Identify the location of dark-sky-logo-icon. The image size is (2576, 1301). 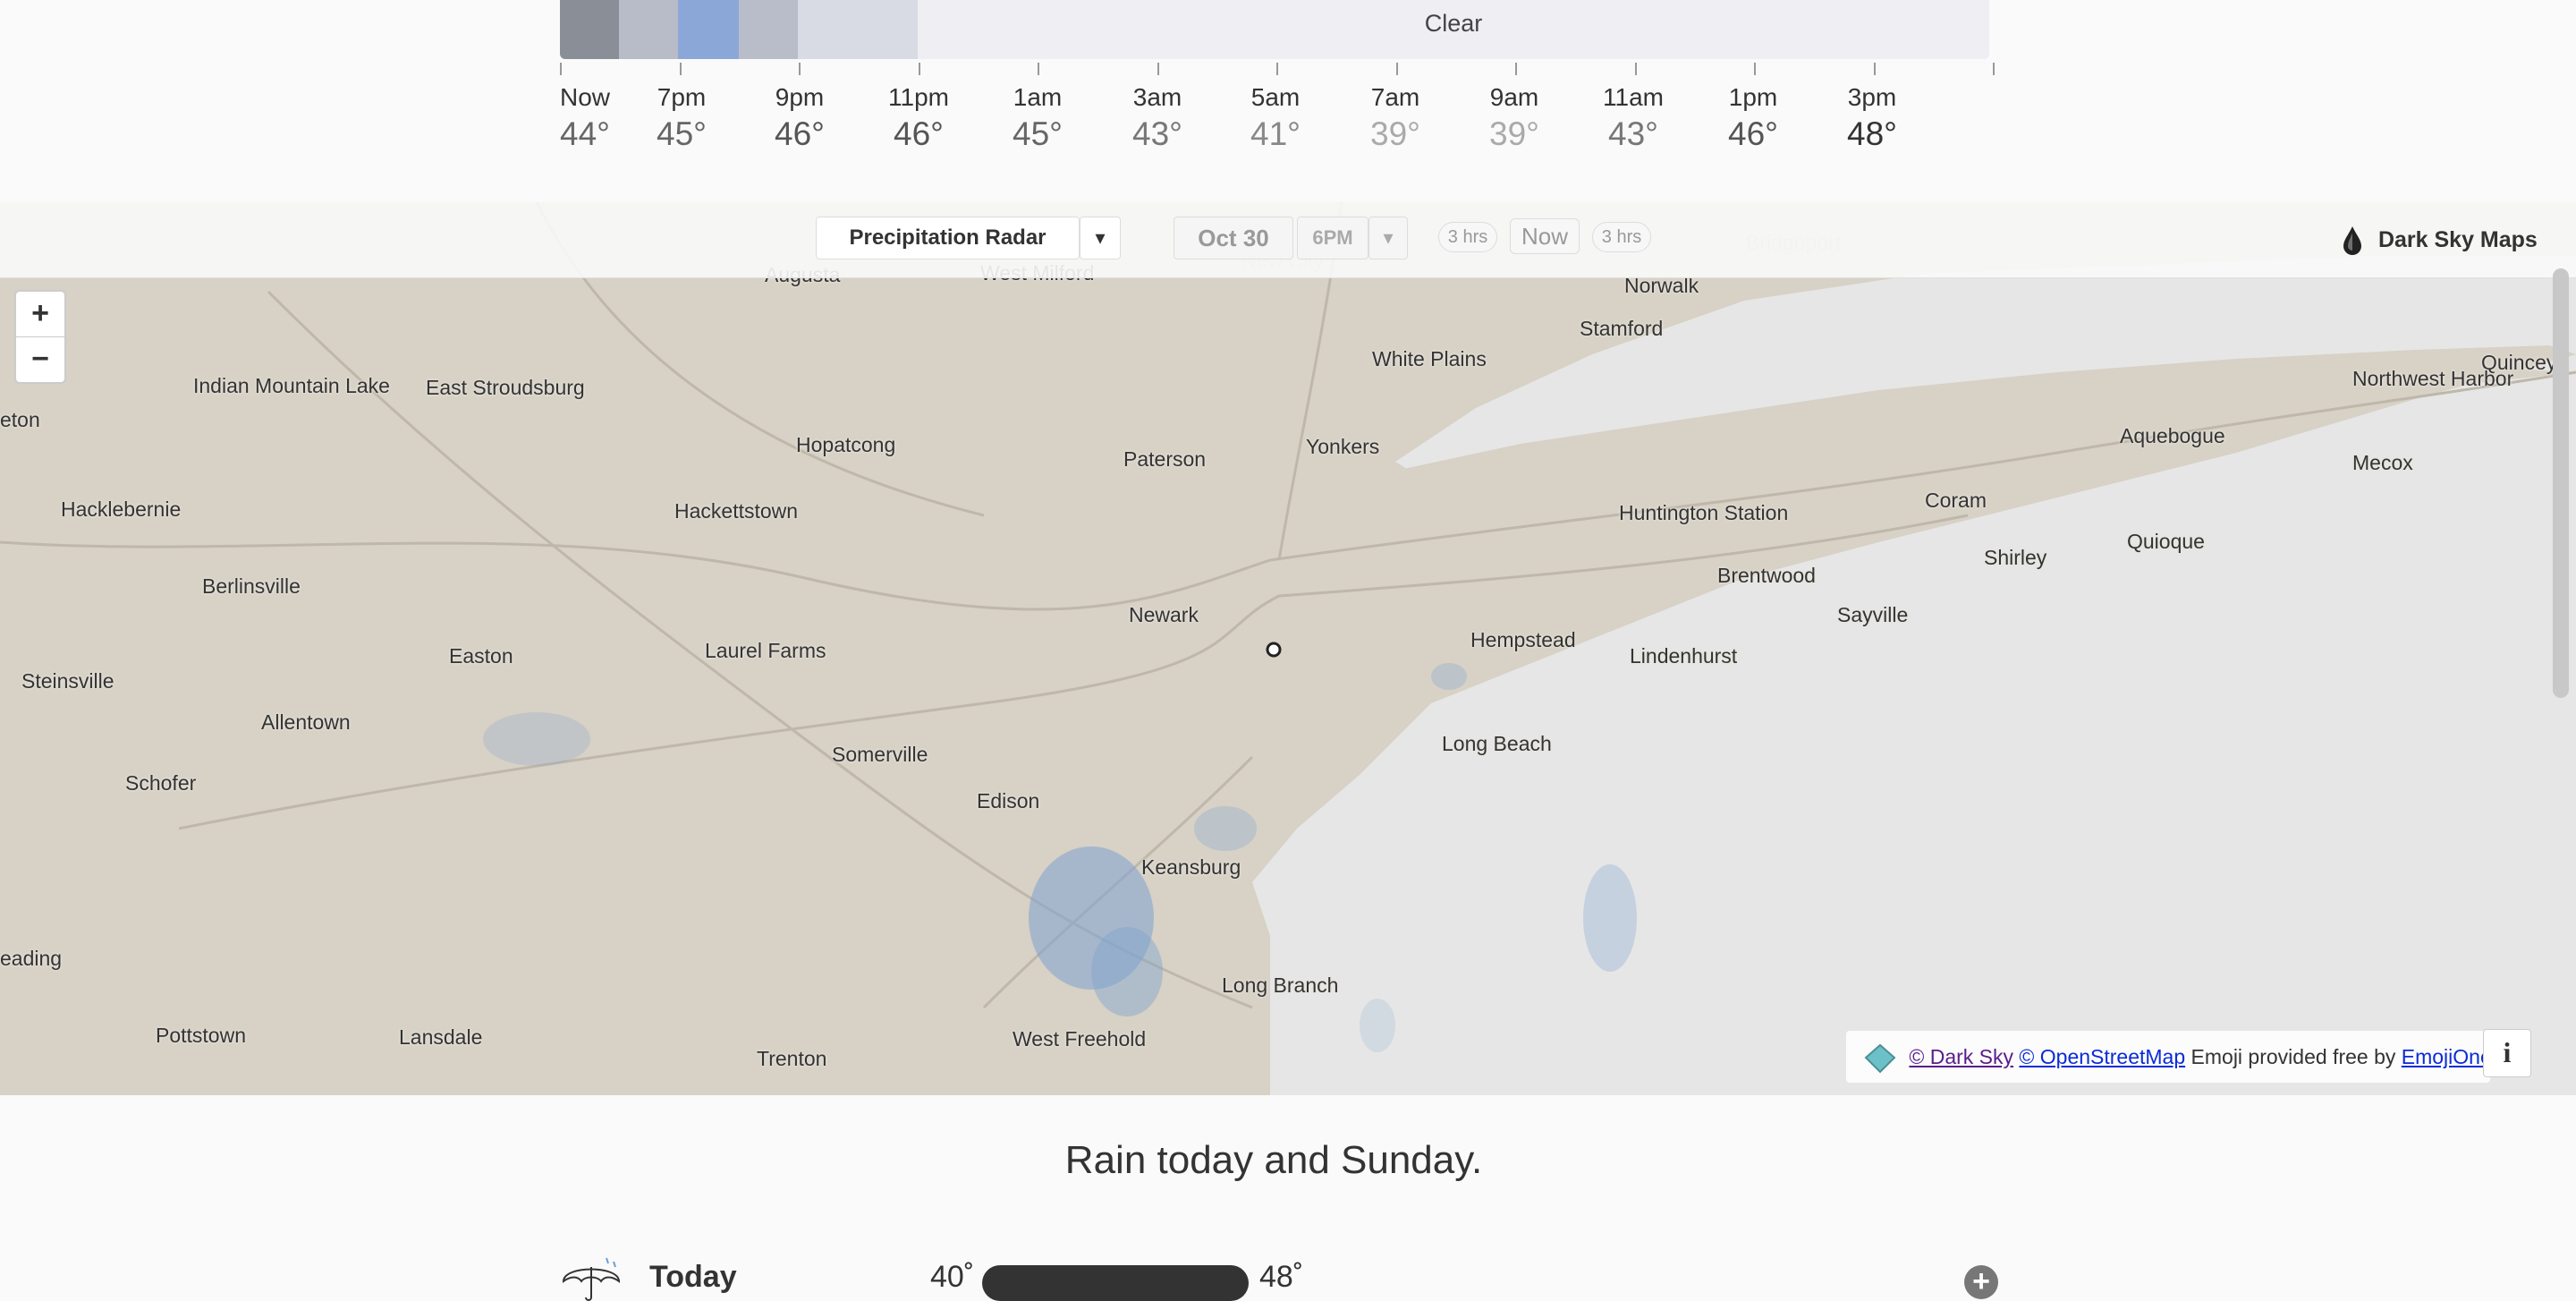
(1880, 1058).